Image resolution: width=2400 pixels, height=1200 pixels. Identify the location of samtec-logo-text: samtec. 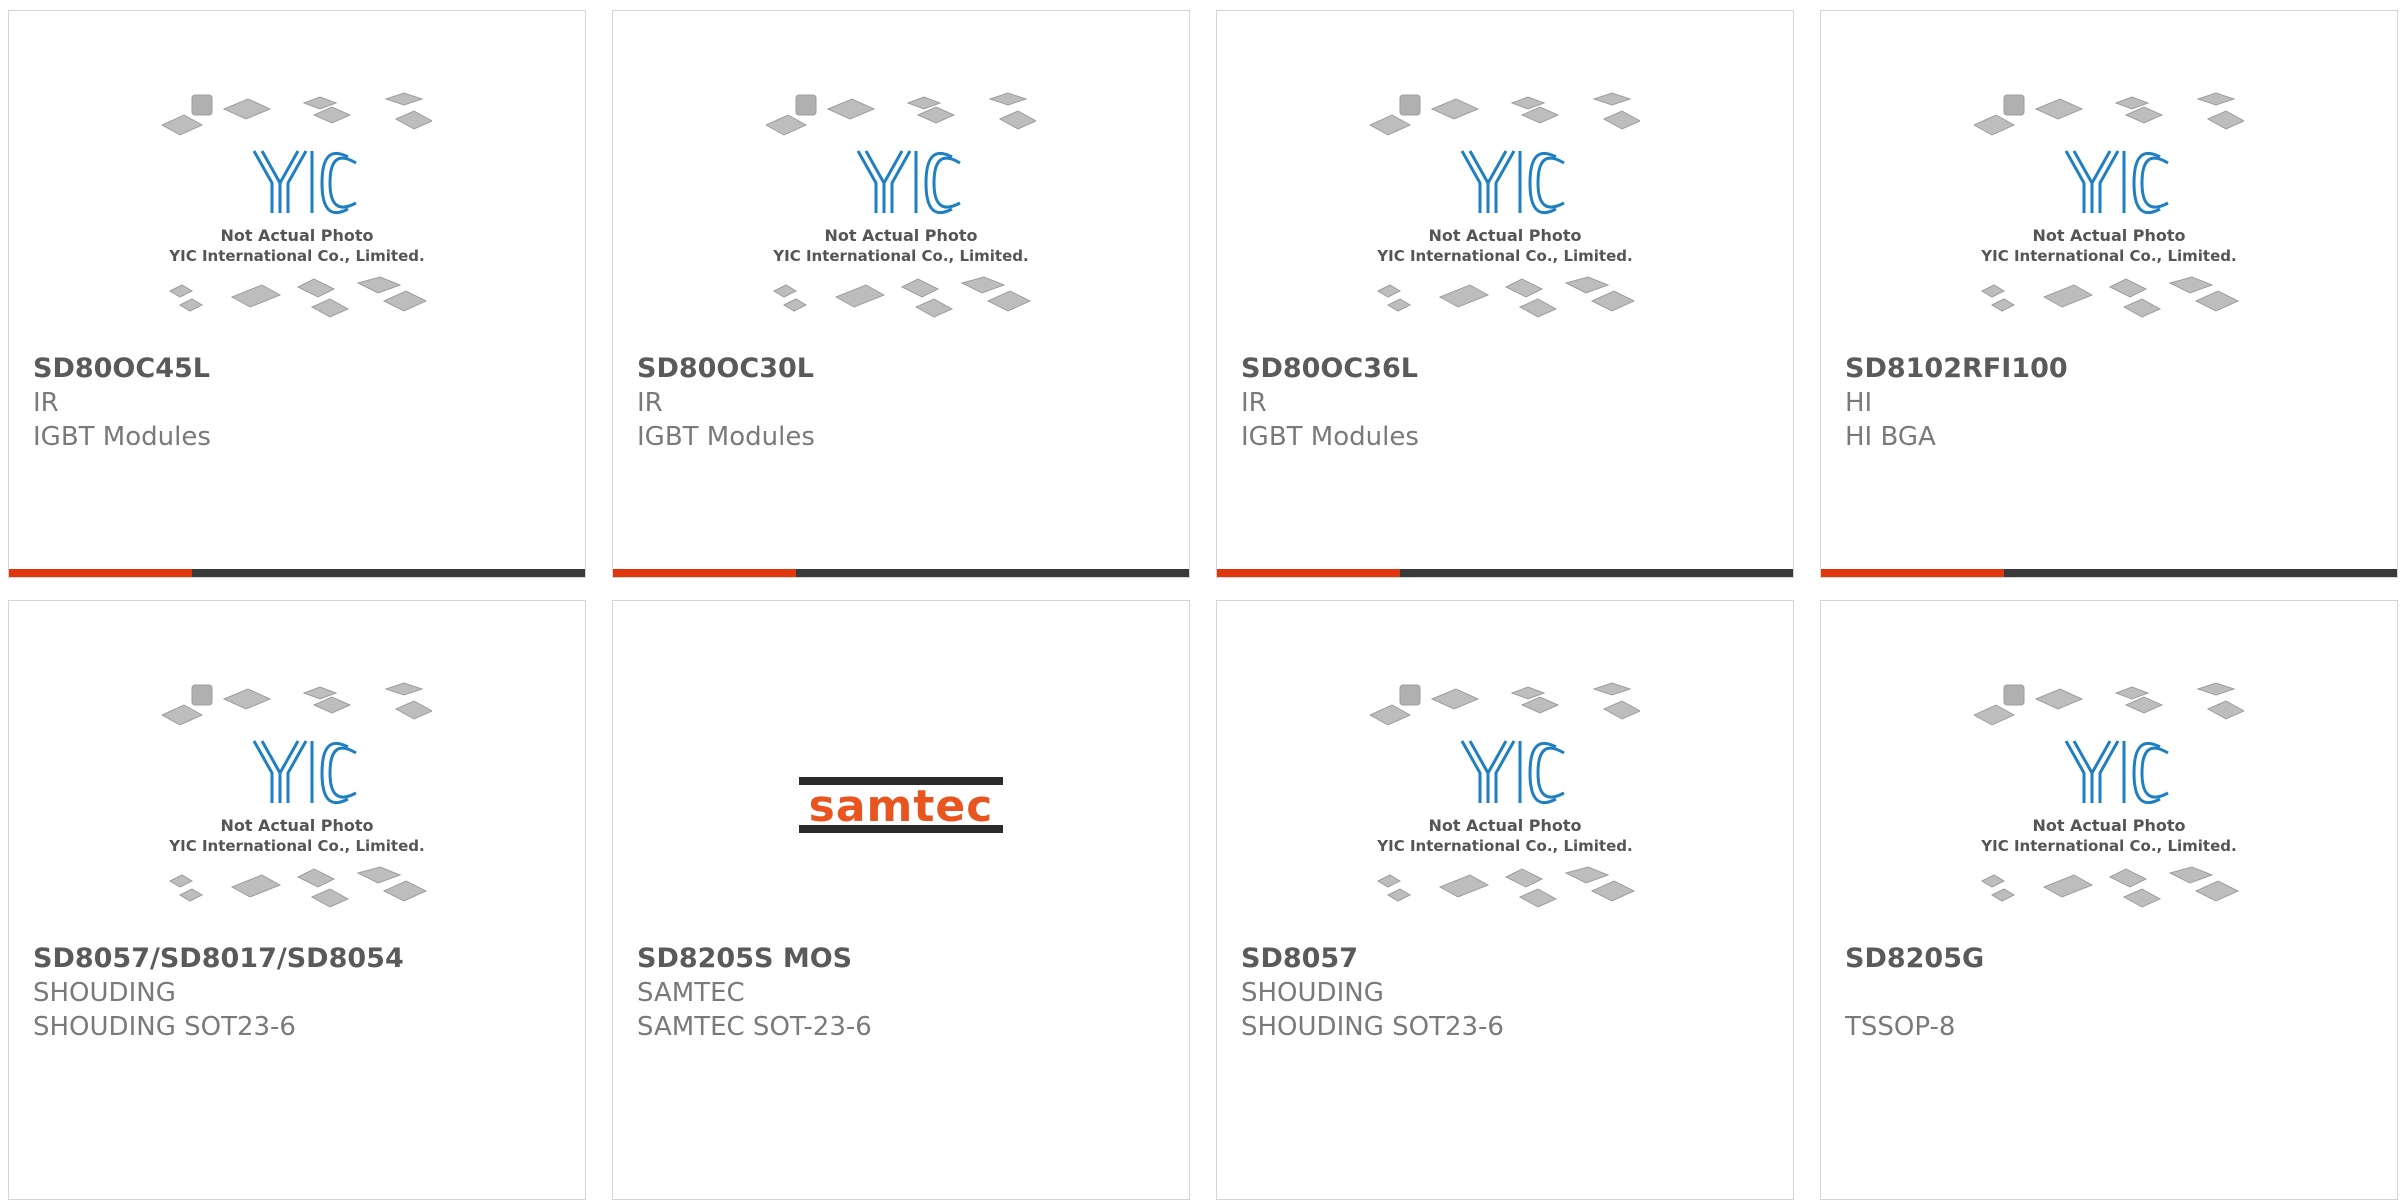
(901, 806).